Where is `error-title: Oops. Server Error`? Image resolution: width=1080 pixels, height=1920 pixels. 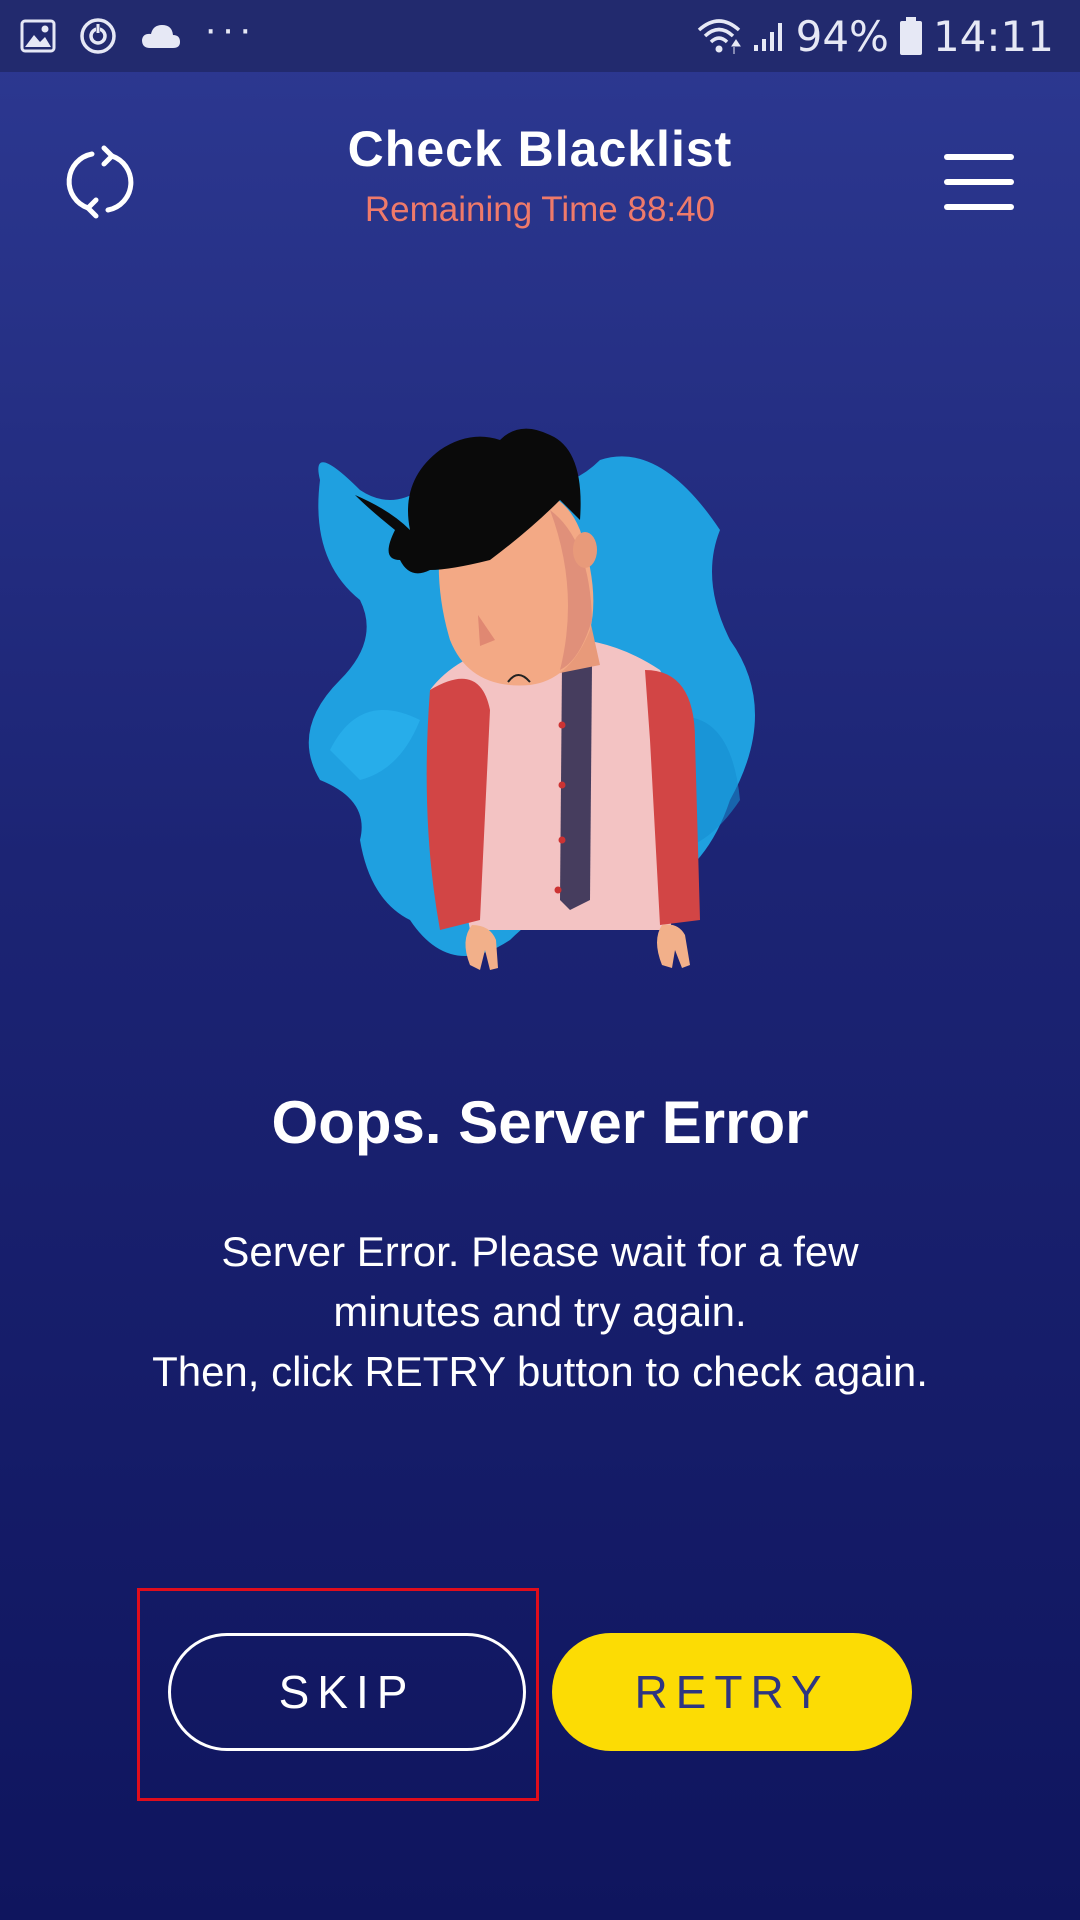 error-title: Oops. Server Error is located at coordinates (540, 1122).